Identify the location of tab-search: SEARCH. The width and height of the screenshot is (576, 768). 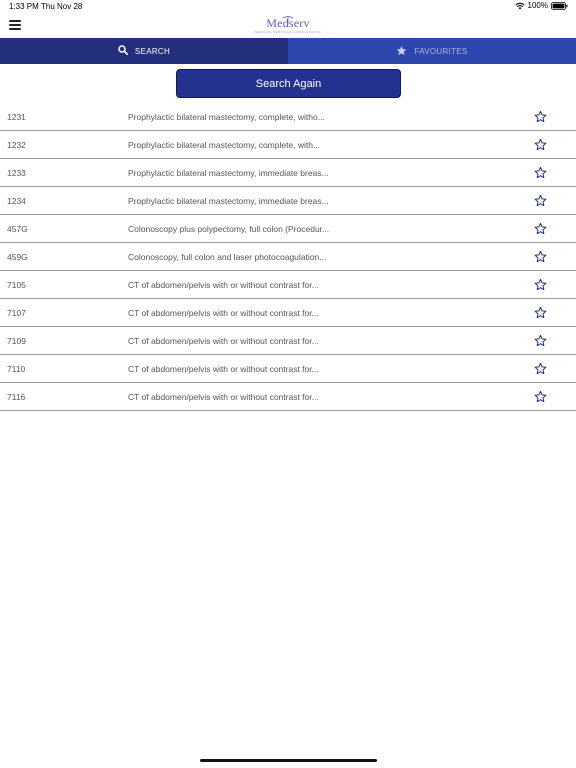
(144, 51).